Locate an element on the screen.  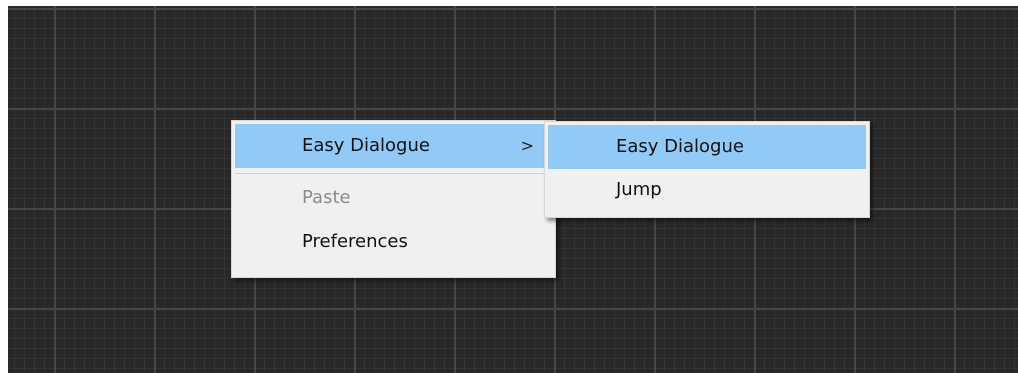
menu-item-paste: Paste is located at coordinates (393, 198).